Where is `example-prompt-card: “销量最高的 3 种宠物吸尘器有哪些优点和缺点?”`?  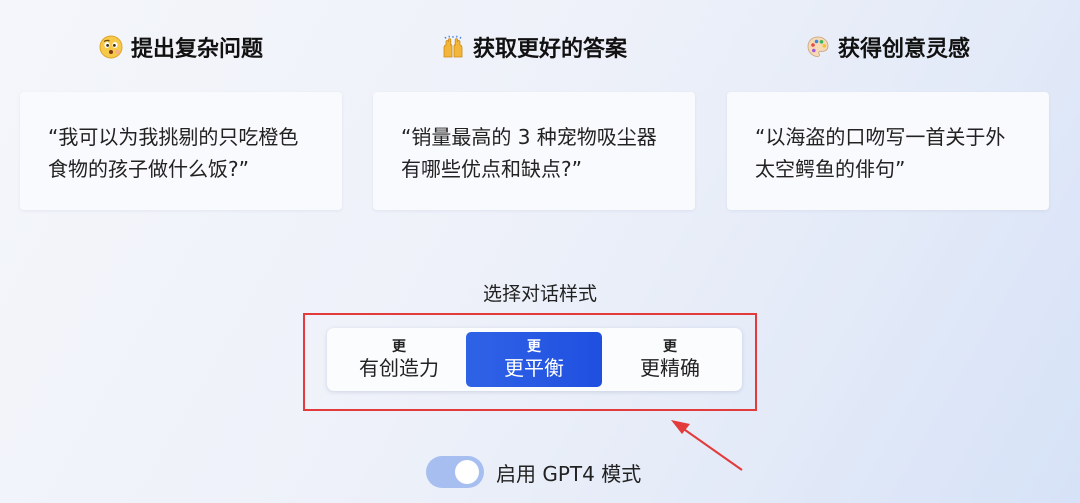 example-prompt-card: “销量最高的 3 种宠物吸尘器有哪些优点和缺点?” is located at coordinates (534, 151).